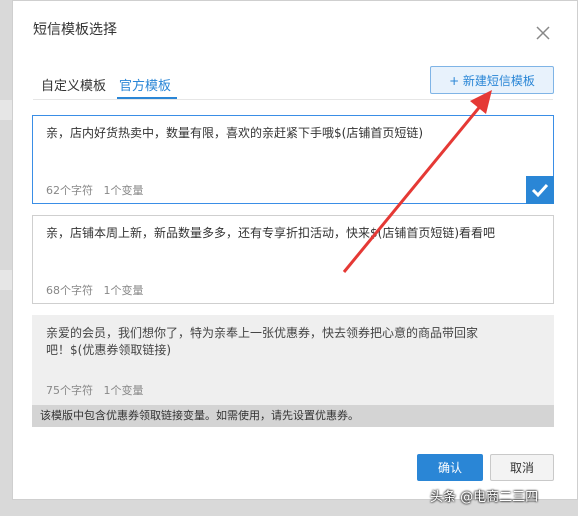 The height and width of the screenshot is (516, 578). What do you see at coordinates (69, 390) in the screenshot?
I see `char-count: 75个字符` at bounding box center [69, 390].